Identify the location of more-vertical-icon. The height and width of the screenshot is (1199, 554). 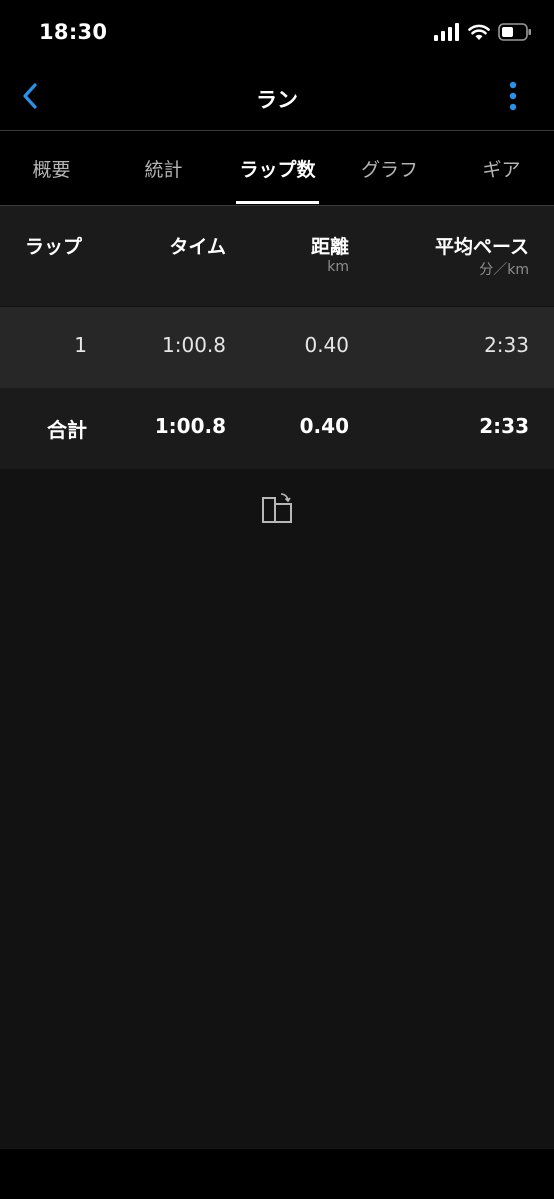
(513, 98).